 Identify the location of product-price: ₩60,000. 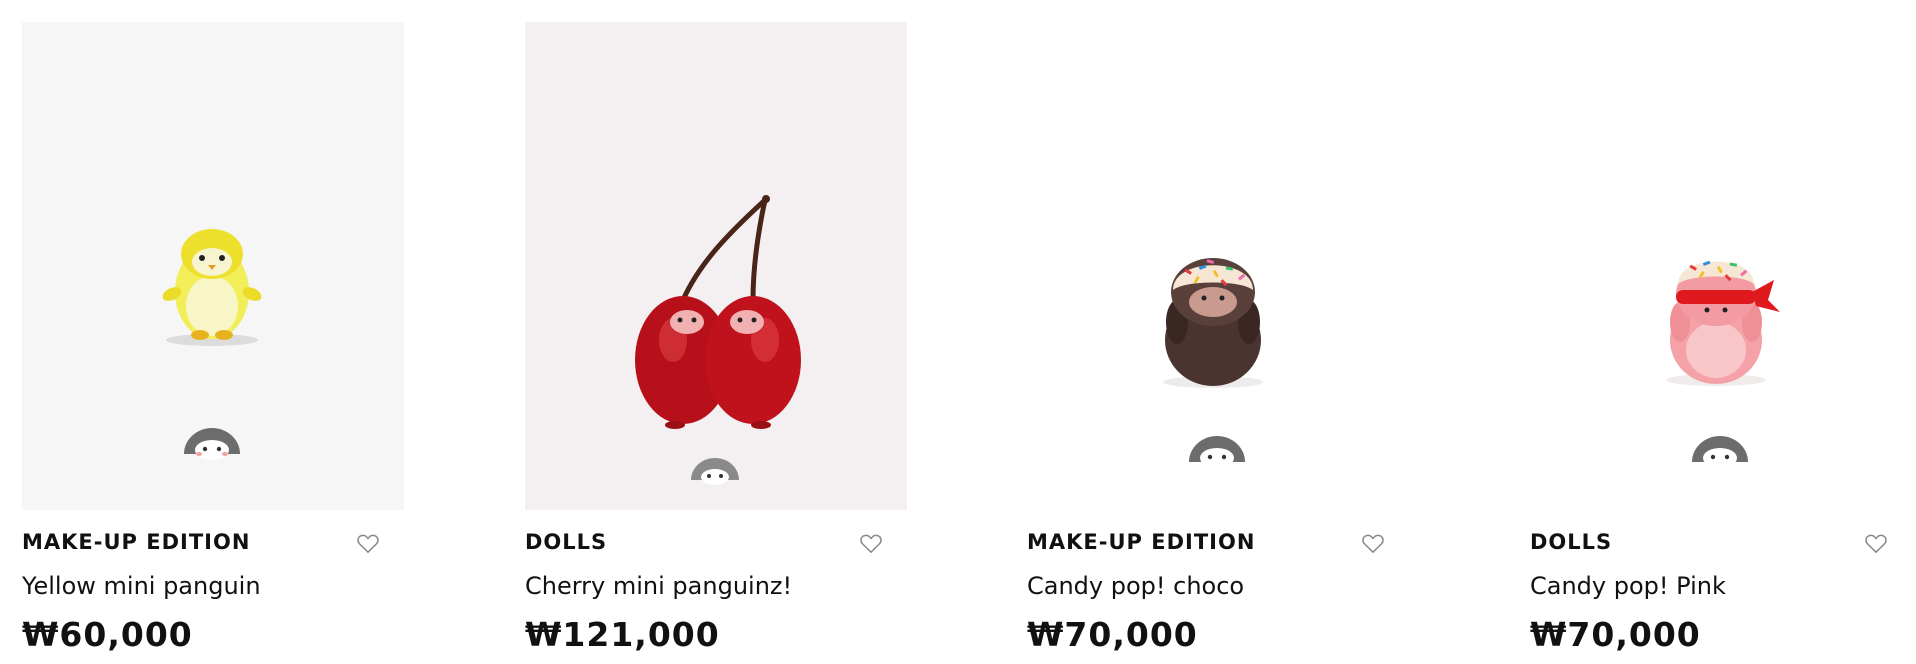
(107, 634).